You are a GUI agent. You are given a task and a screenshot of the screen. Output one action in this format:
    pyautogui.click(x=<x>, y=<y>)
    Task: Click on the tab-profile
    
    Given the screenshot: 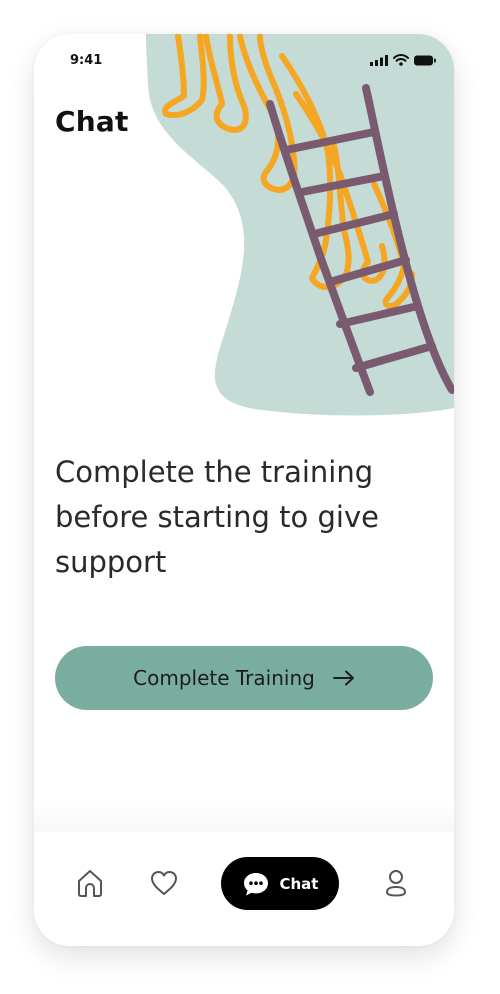 What is the action you would take?
    pyautogui.click(x=396, y=883)
    